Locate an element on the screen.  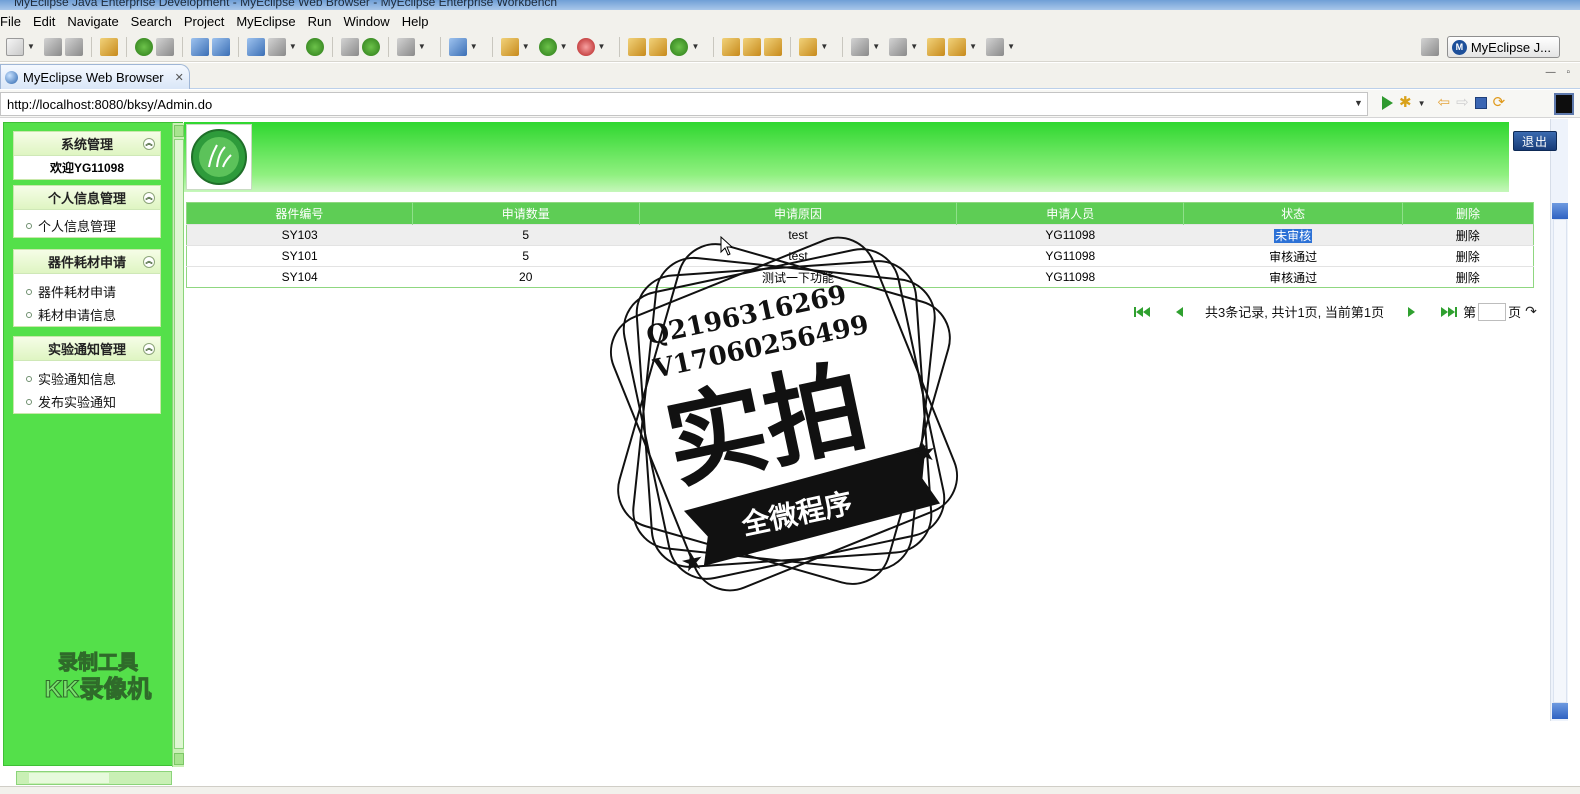
menu-run: Run is located at coordinates (322, 21).